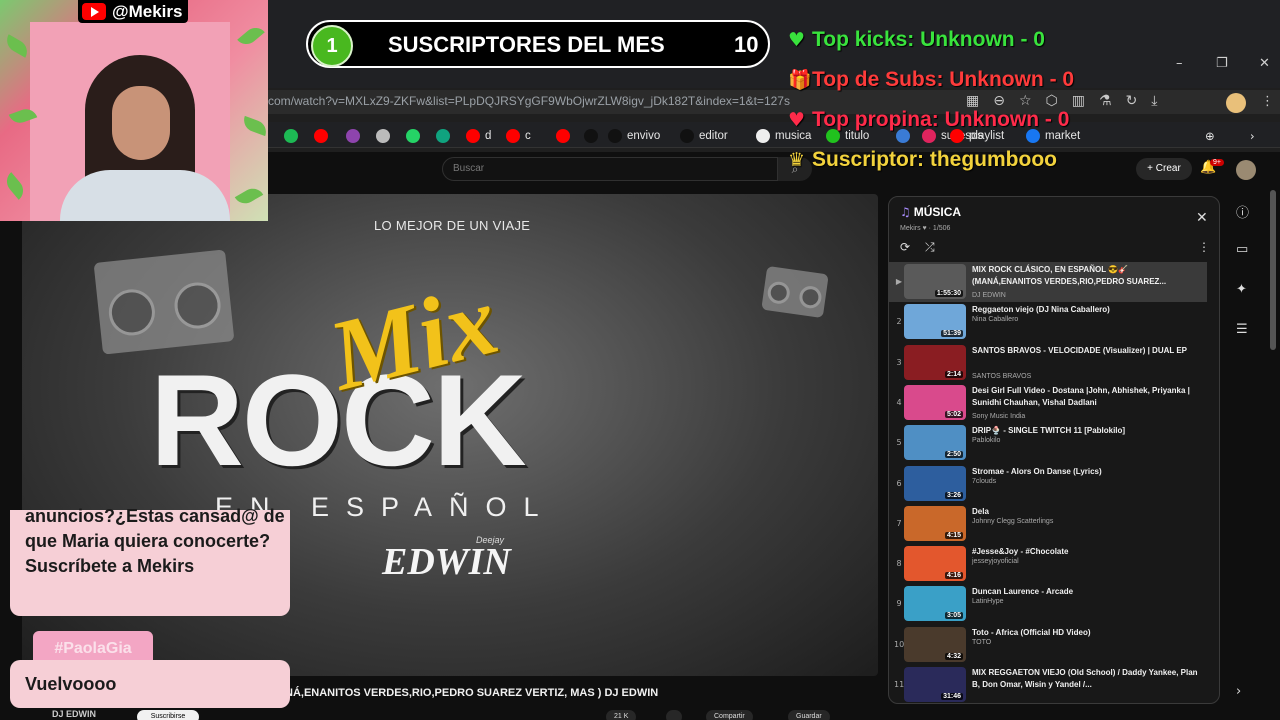  What do you see at coordinates (528, 136) in the screenshot?
I see `bookmark-label: c` at bounding box center [528, 136].